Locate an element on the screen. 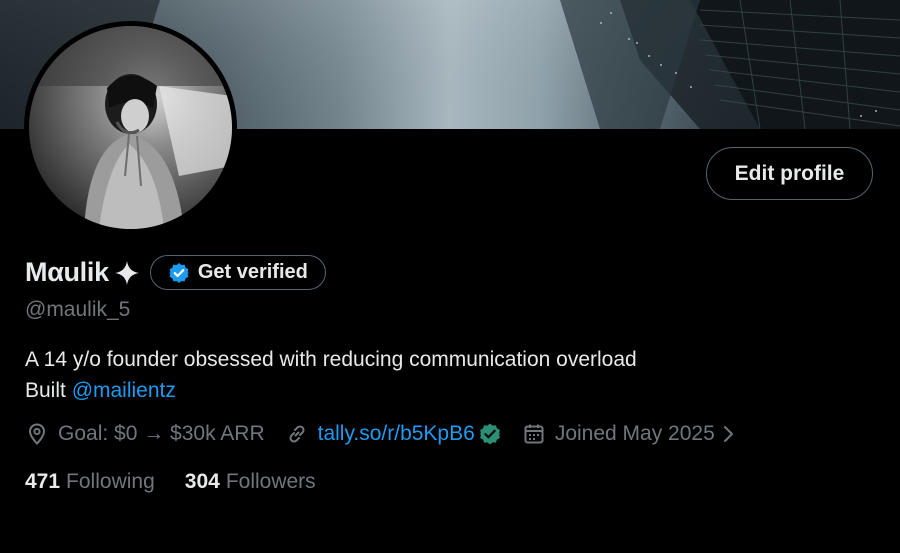 This screenshot has height=553, width=900. joined-text: Joined May 2025 is located at coordinates (634, 433).